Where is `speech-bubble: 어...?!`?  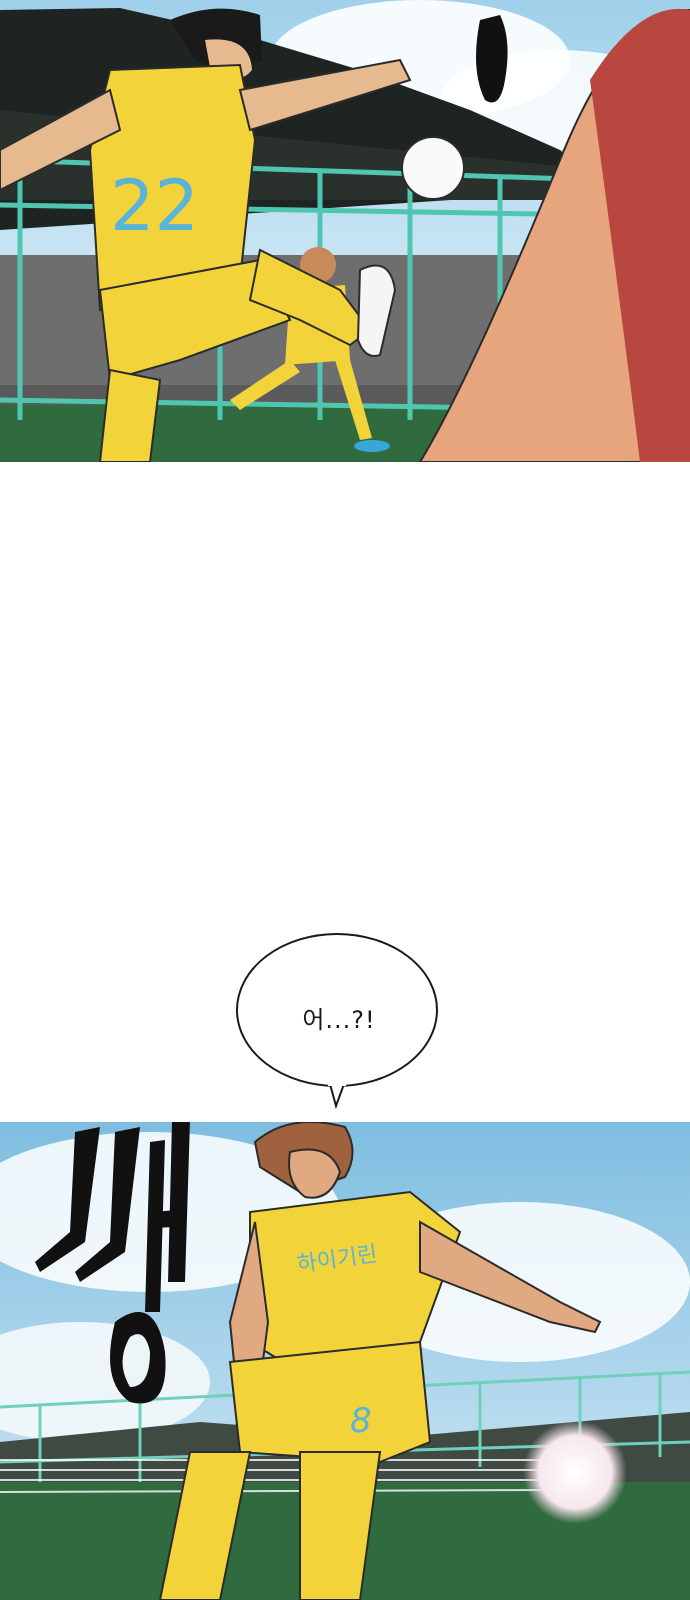 speech-bubble: 어...?! is located at coordinates (339, 1020).